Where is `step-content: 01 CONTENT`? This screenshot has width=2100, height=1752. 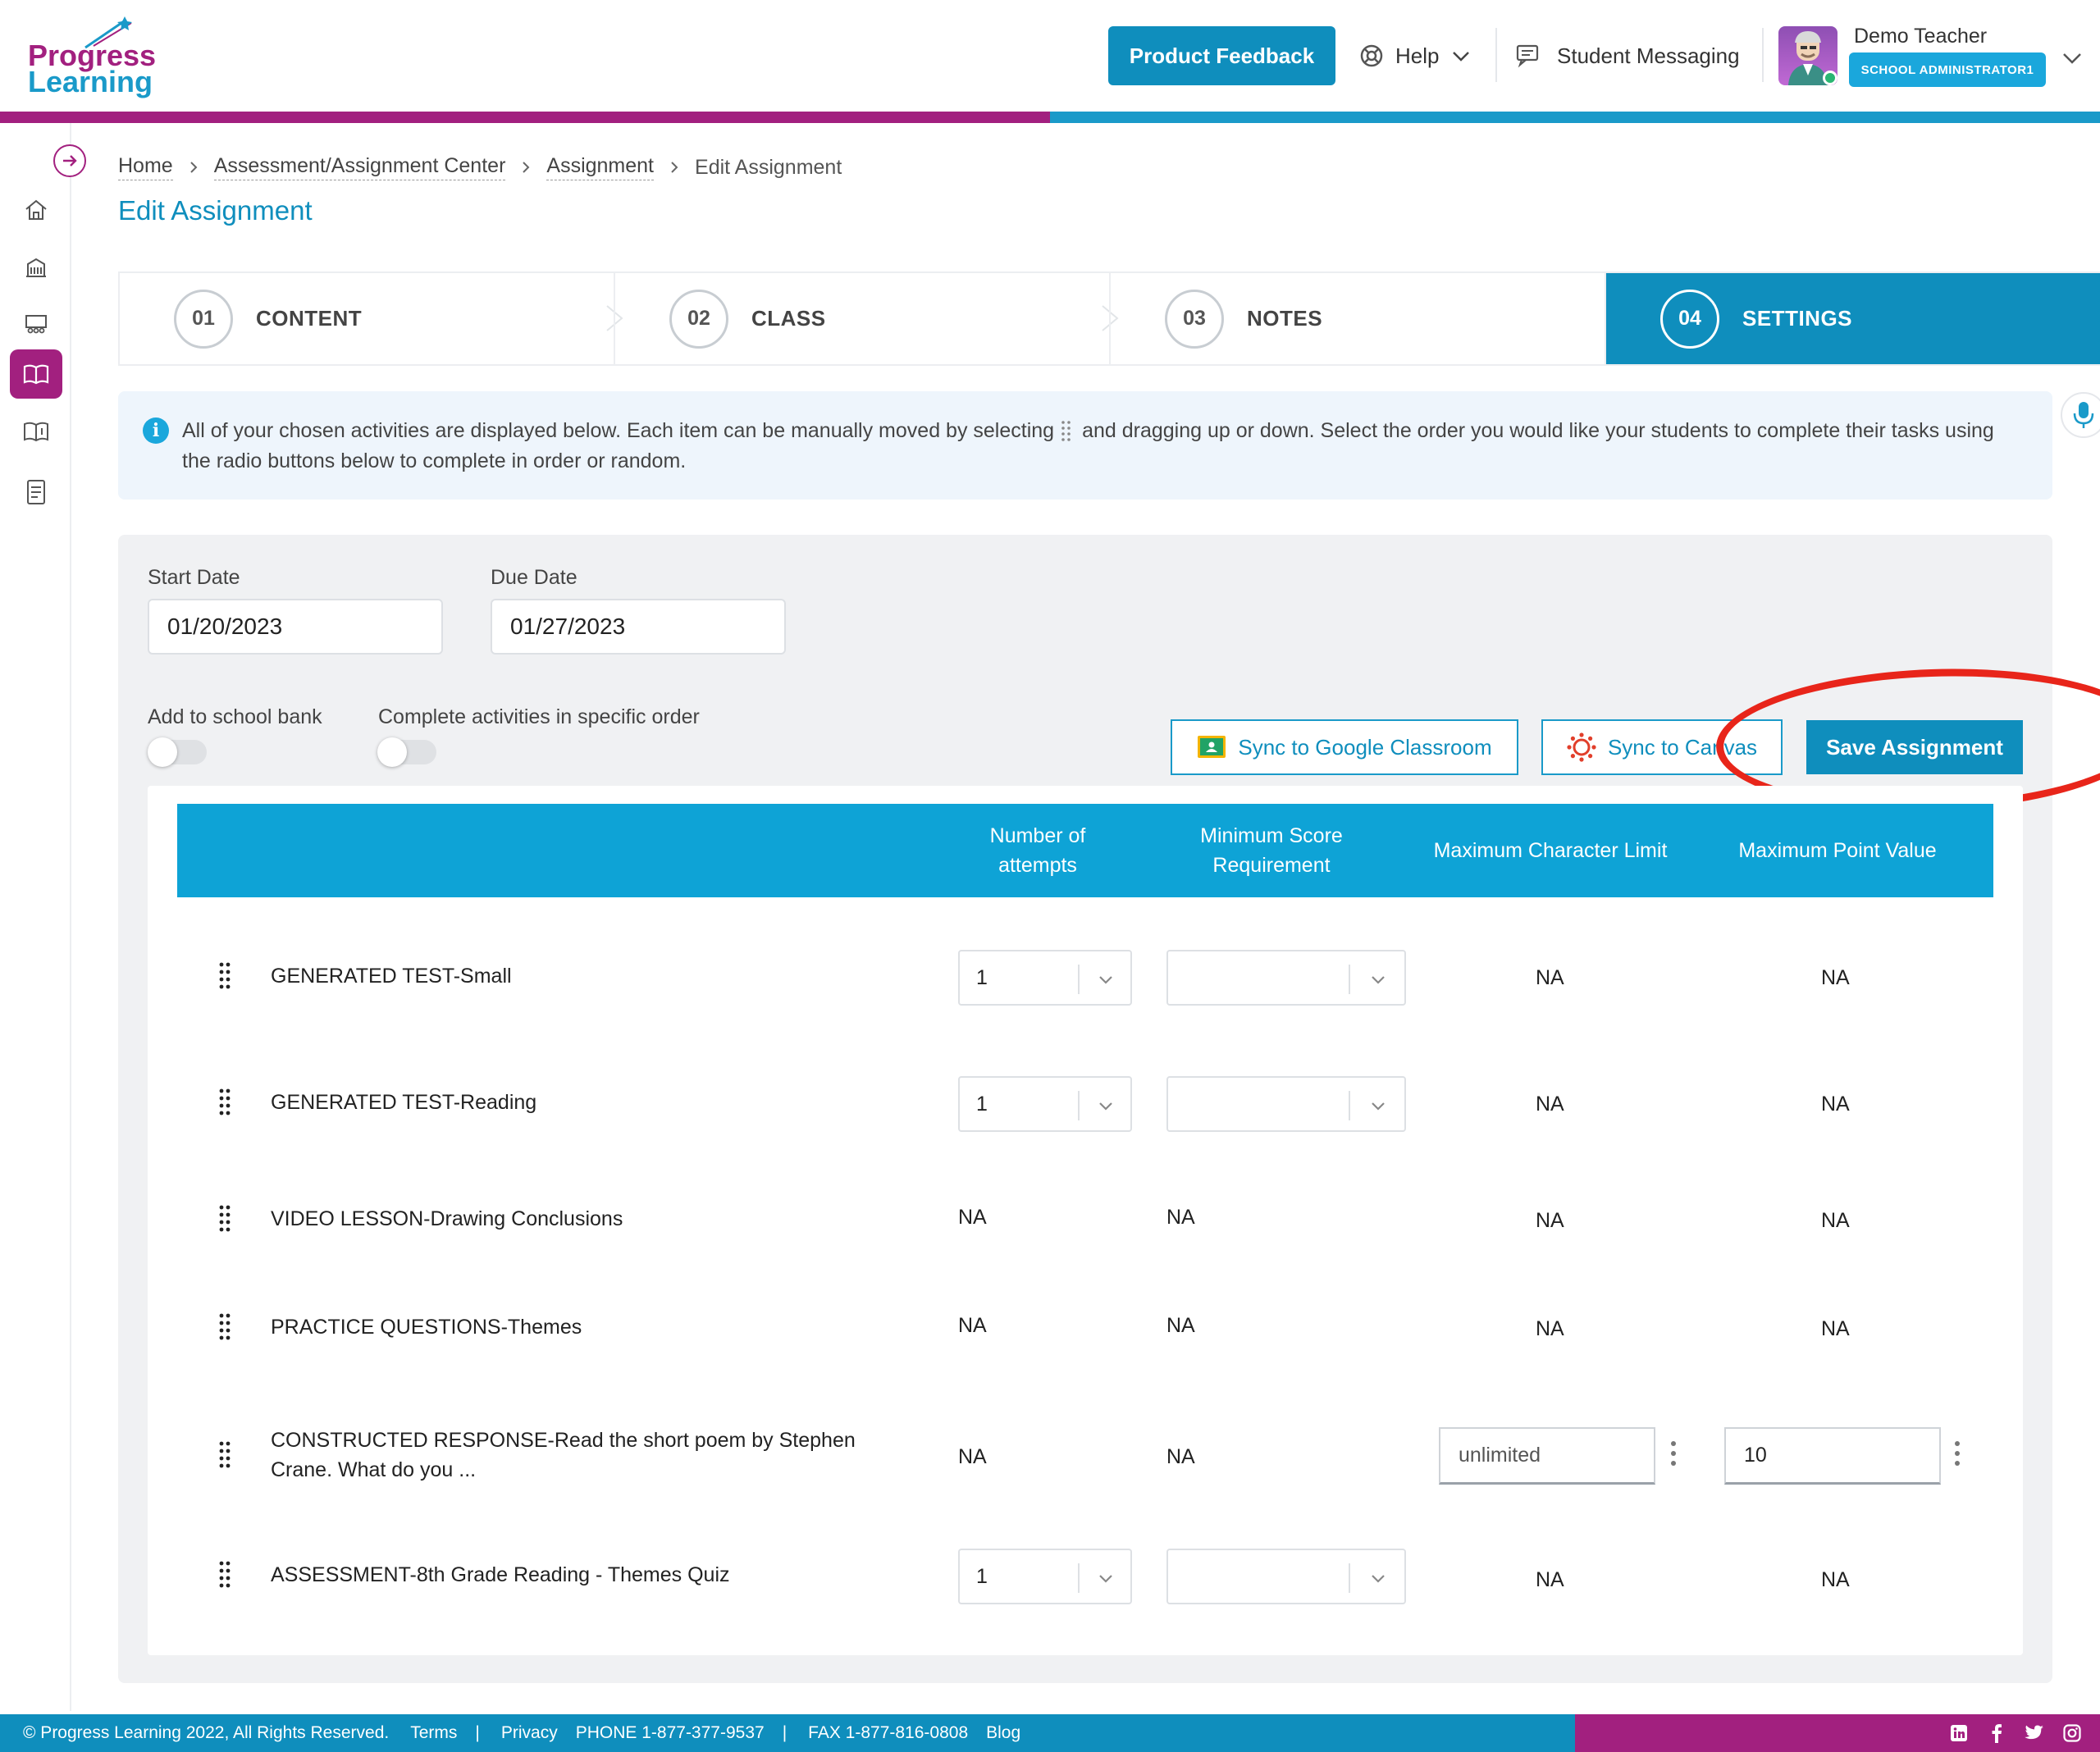 step-content: 01 CONTENT is located at coordinates (371, 318).